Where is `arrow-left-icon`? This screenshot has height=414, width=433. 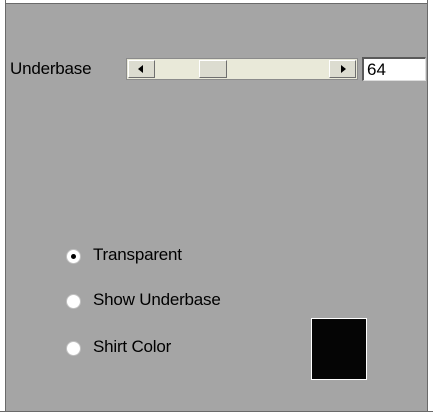 arrow-left-icon is located at coordinates (140, 69).